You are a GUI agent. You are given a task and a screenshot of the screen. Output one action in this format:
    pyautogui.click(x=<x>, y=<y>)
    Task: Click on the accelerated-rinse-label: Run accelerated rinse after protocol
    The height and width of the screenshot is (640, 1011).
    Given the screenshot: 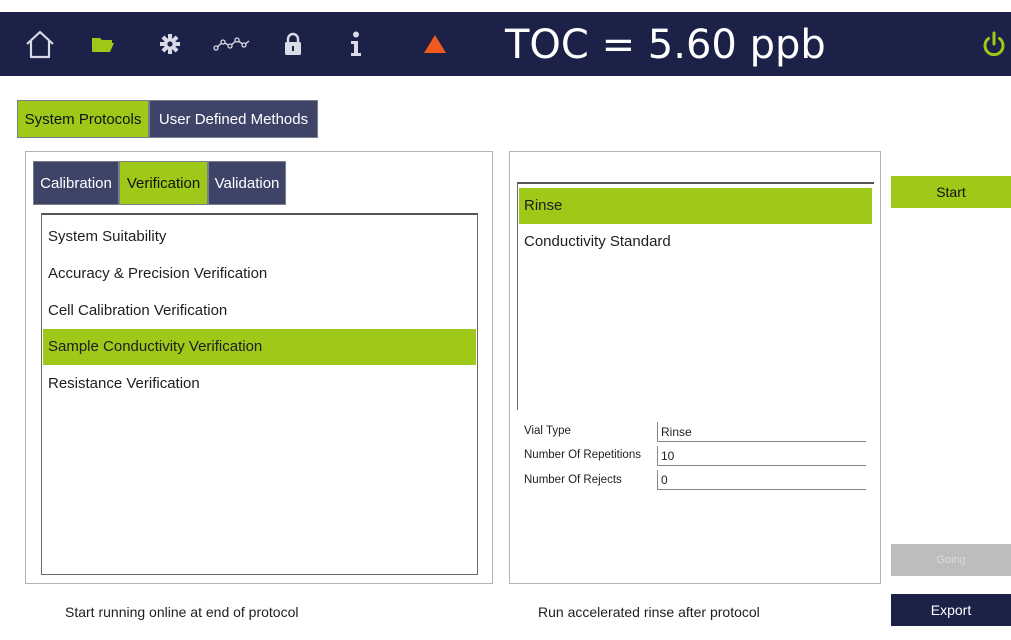 What is the action you would take?
    pyautogui.click(x=649, y=612)
    